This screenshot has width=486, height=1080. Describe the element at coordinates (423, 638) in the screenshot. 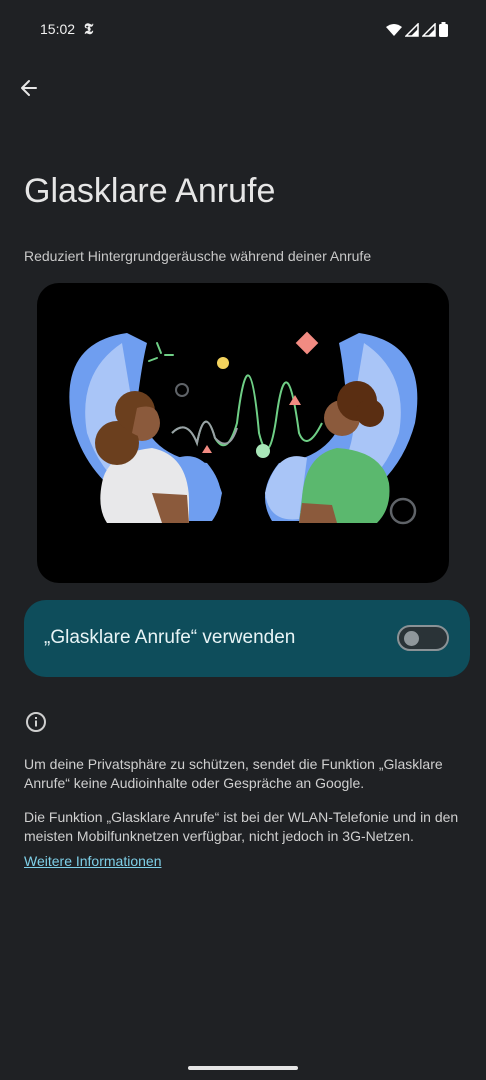

I see `clear-calling-switch` at that location.